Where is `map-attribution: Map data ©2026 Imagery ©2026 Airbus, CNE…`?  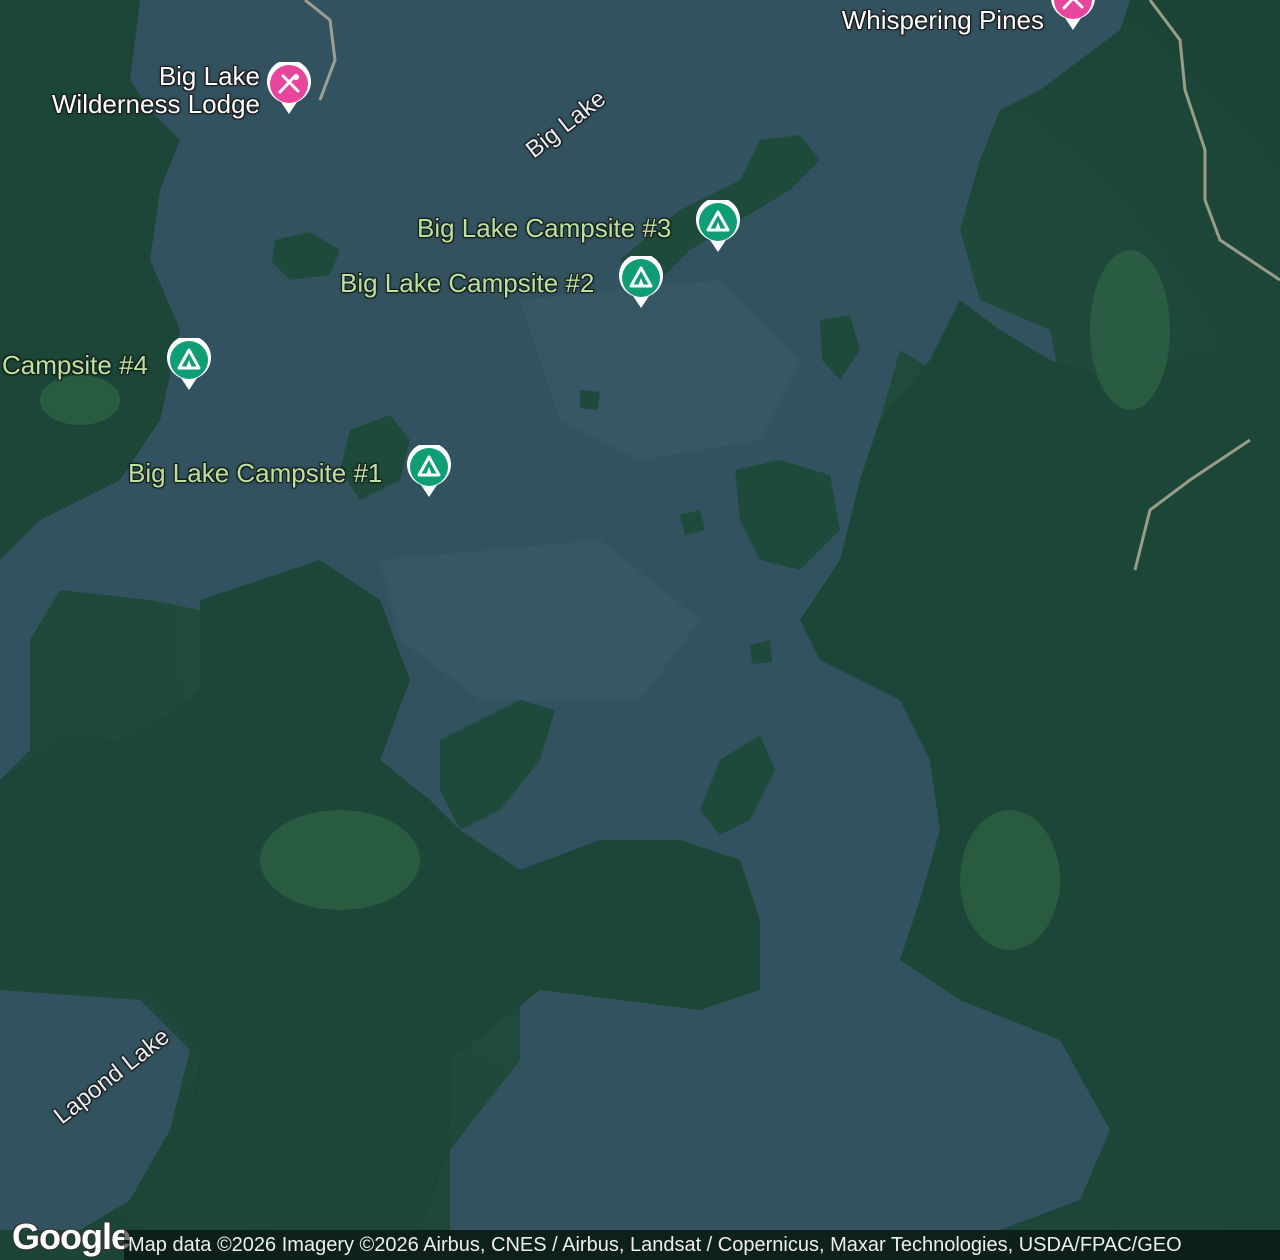 map-attribution: Map data ©2026 Imagery ©2026 Airbus, CNE… is located at coordinates (702, 1245).